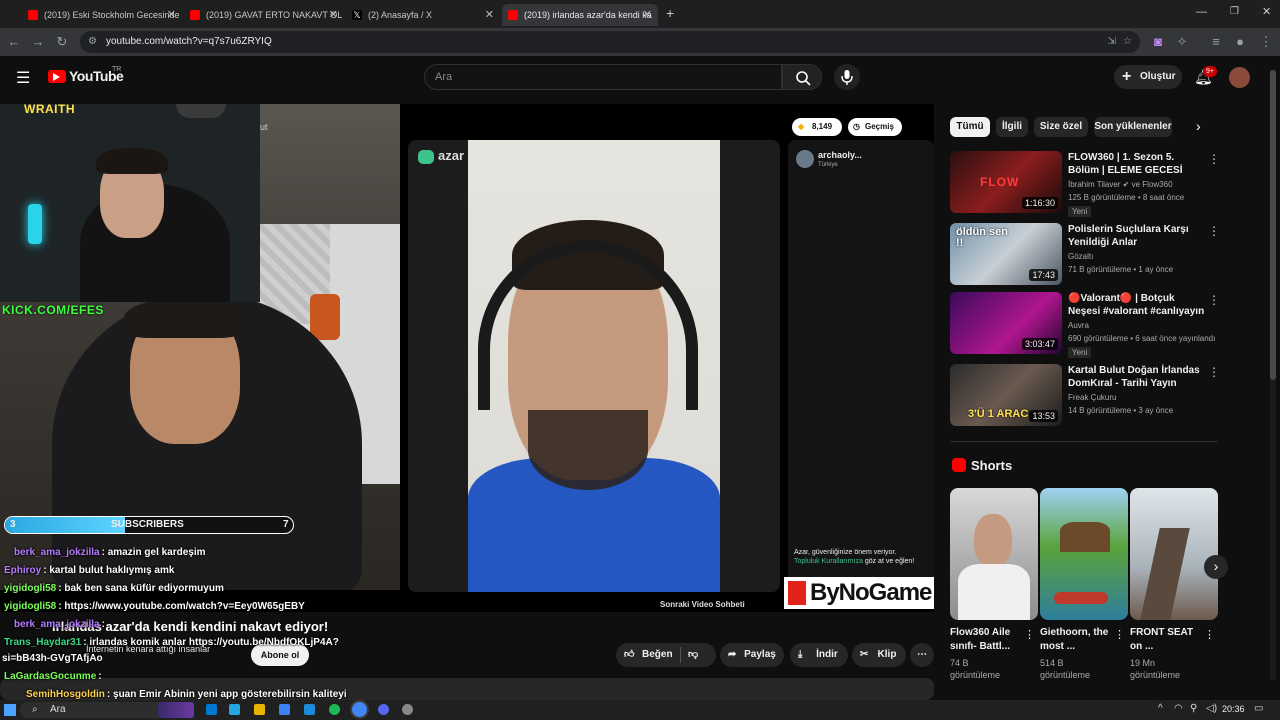 The image size is (1280, 720). What do you see at coordinates (1233, 709) in the screenshot?
I see `taskbar-clock: 20:36` at bounding box center [1233, 709].